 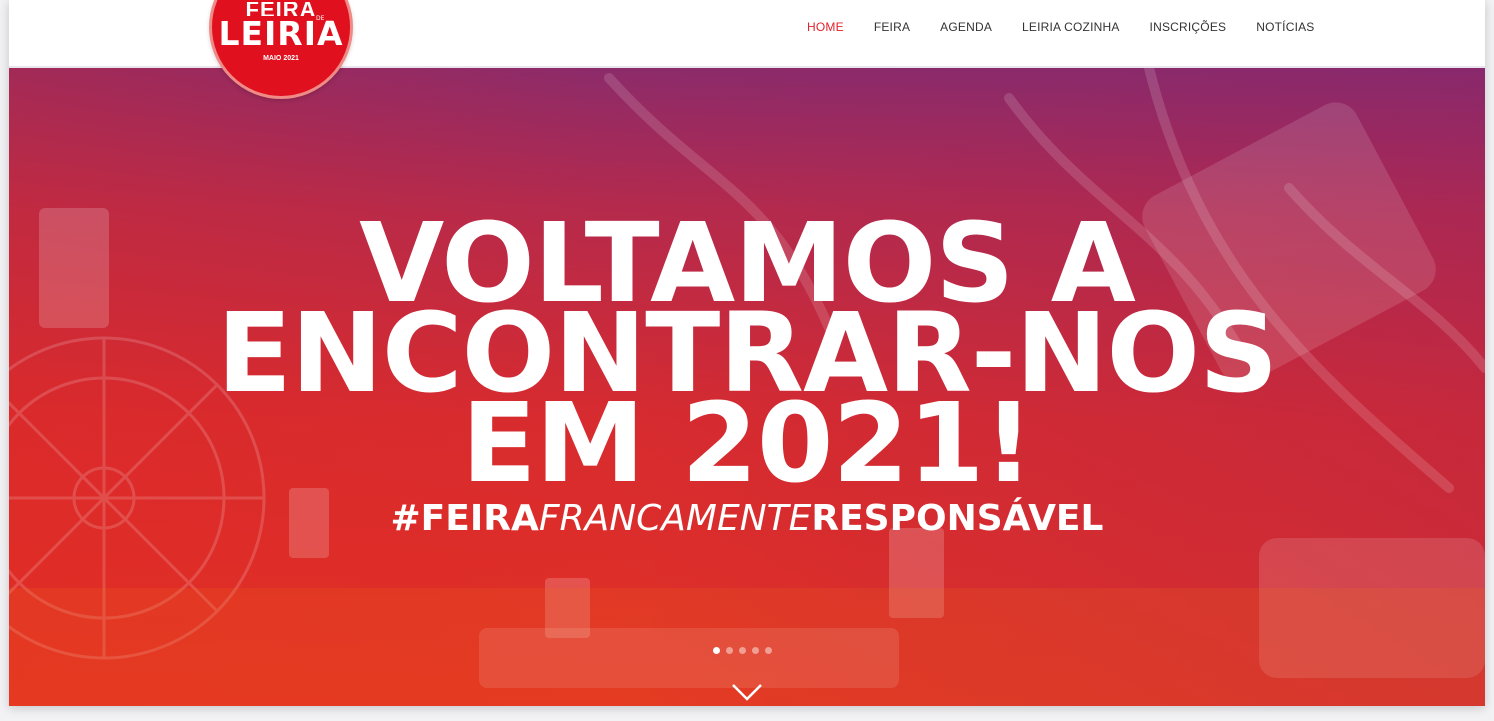 What do you see at coordinates (281, 58) in the screenshot?
I see `logo-date-text: MAIO 2021` at bounding box center [281, 58].